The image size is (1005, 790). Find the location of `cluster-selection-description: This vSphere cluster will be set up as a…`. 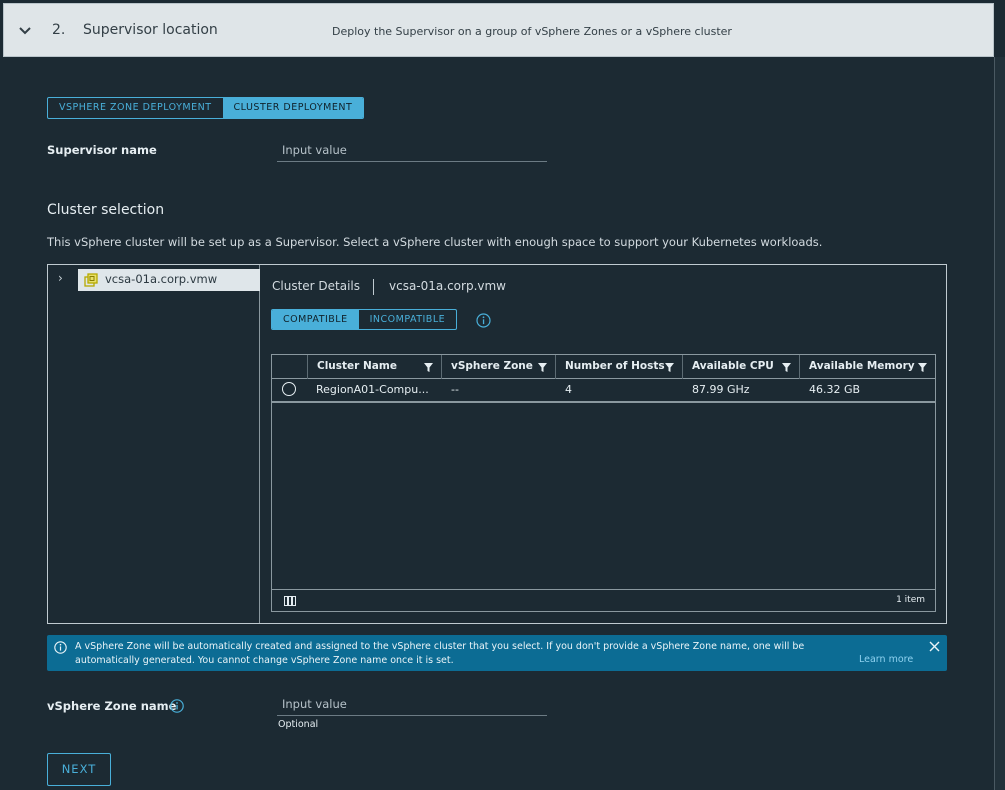

cluster-selection-description: This vSphere cluster will be set up as a… is located at coordinates (435, 242).